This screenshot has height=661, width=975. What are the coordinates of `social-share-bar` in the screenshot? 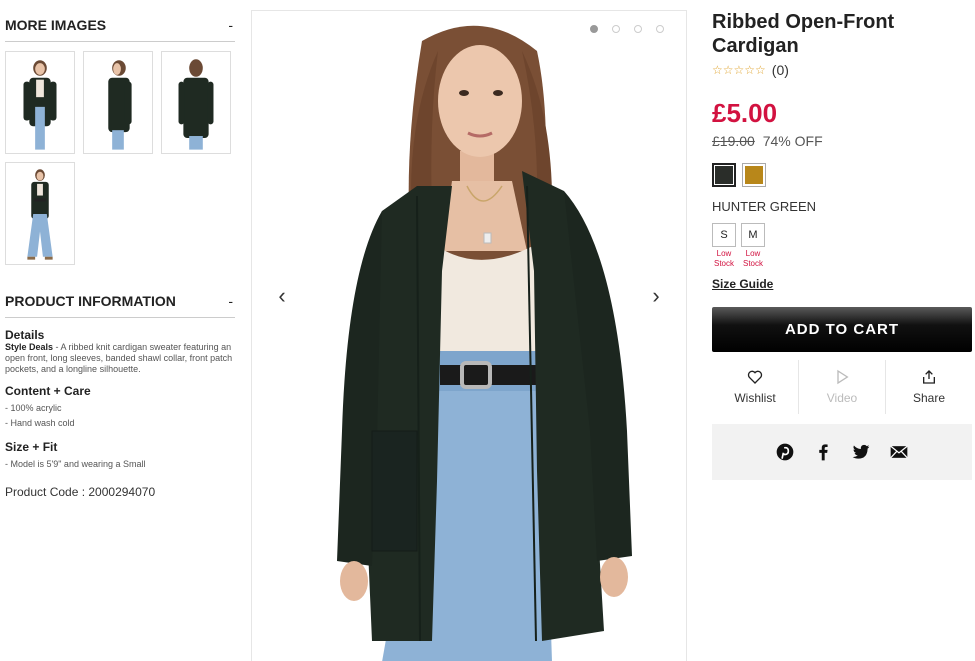 It's located at (842, 452).